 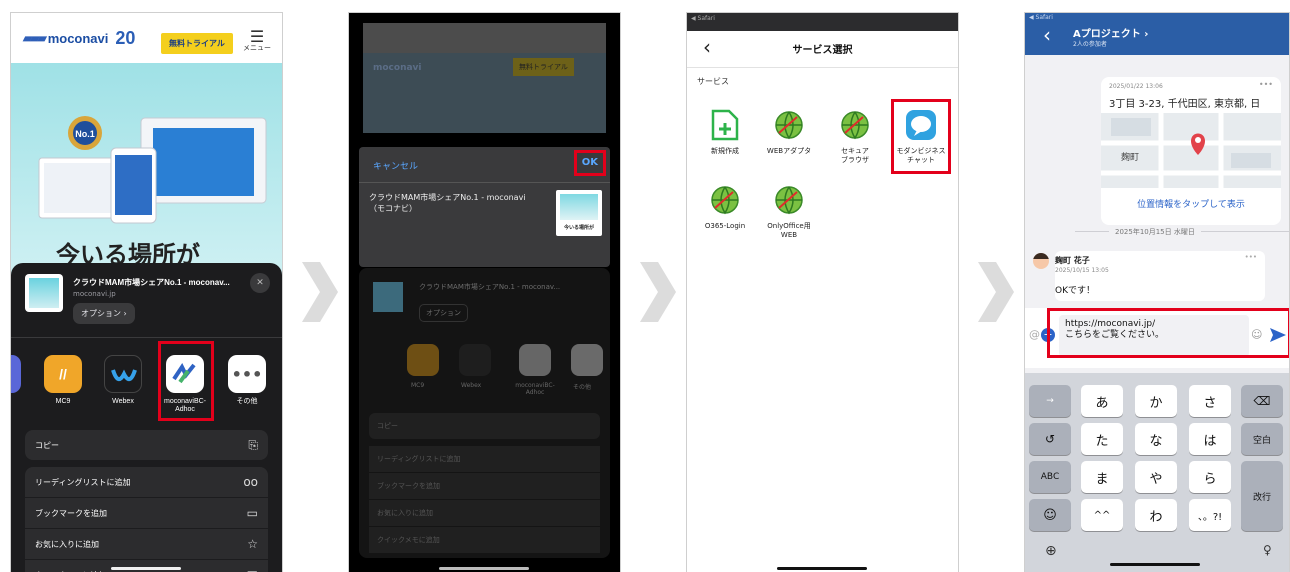 I want to click on post-text: クラウドMAM市場シェアNo.1 - moconavi （モコナビ）, so click(x=454, y=203).